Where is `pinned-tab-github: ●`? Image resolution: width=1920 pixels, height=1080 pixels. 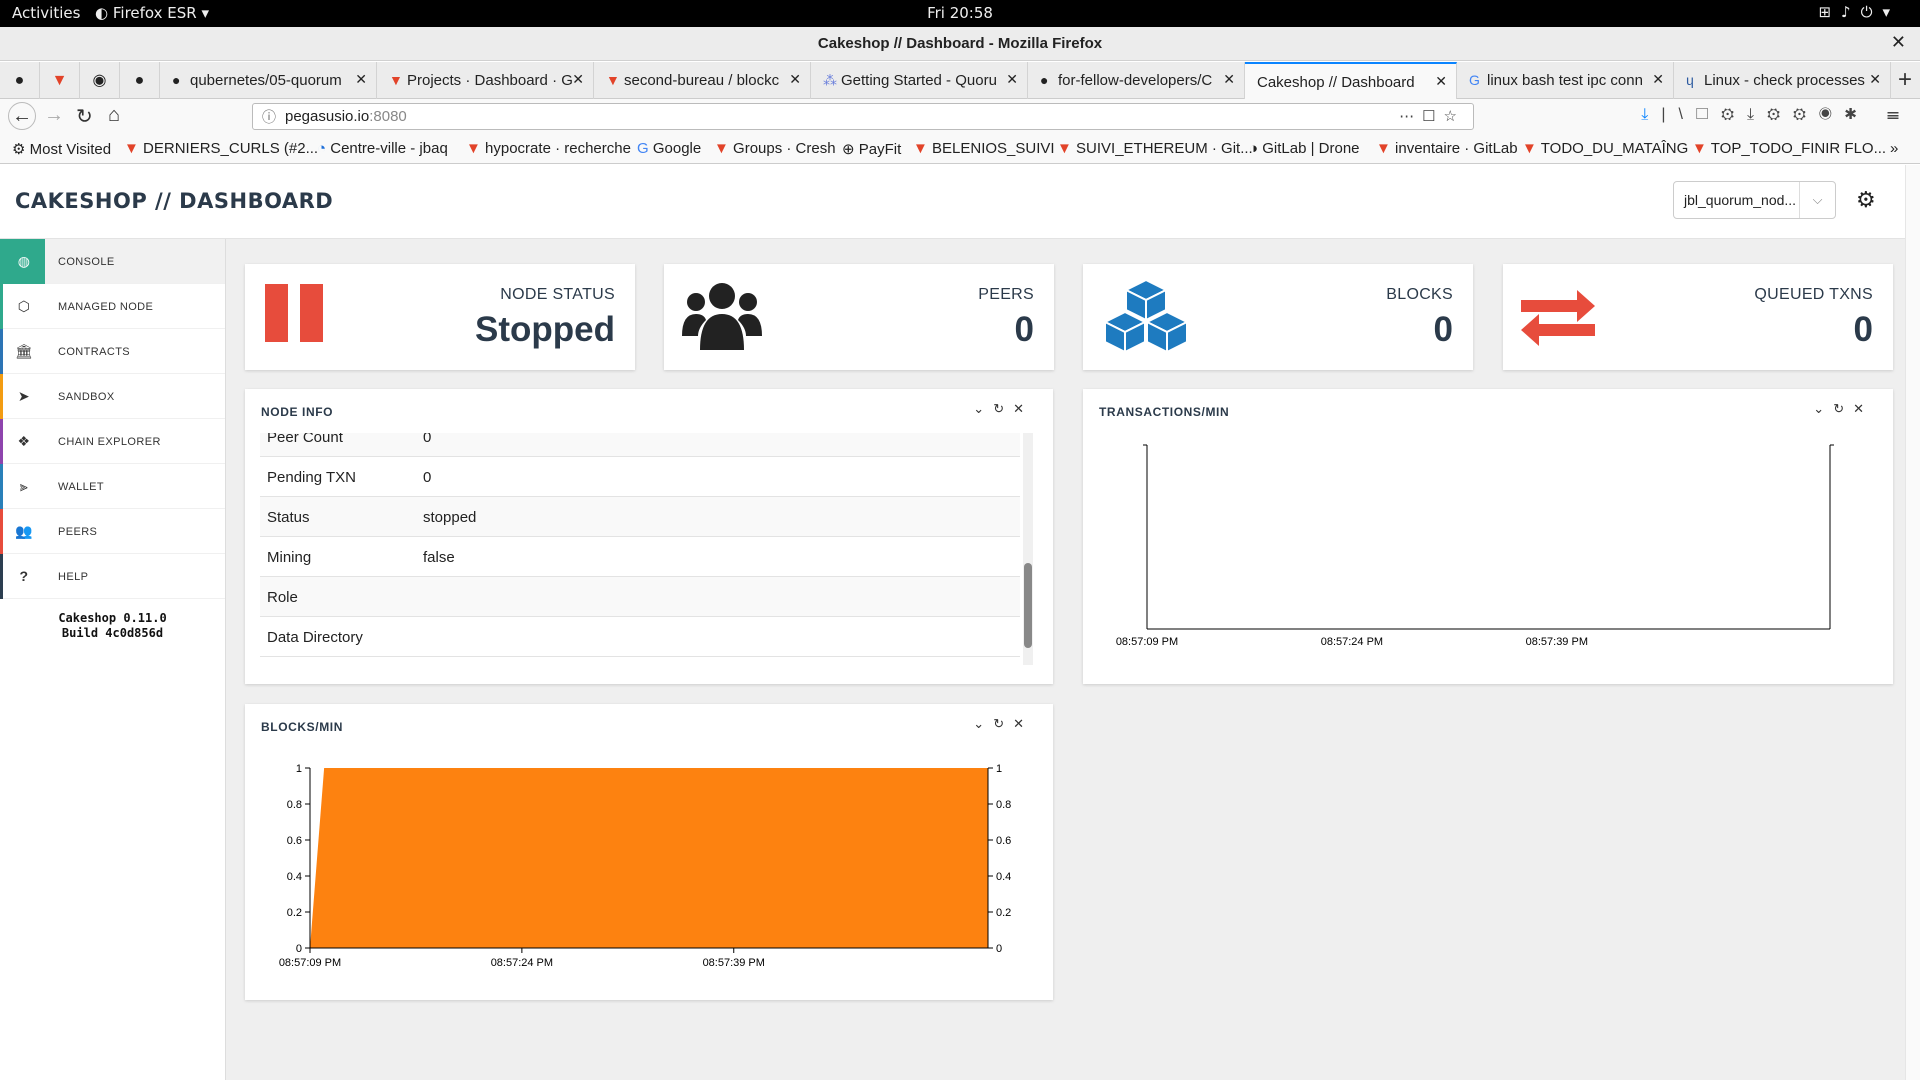
pinned-tab-github: ● is located at coordinates (20, 80).